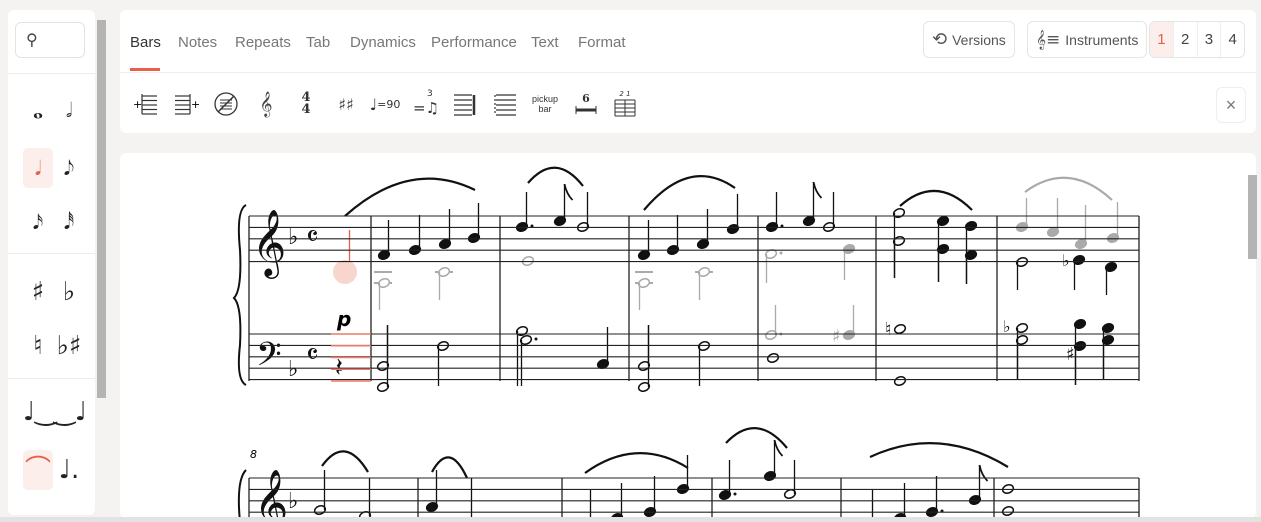 This screenshot has height=522, width=1261. Describe the element at coordinates (1087, 39) in the screenshot. I see `instruments-button: 𝄞≡ Instruments` at that location.